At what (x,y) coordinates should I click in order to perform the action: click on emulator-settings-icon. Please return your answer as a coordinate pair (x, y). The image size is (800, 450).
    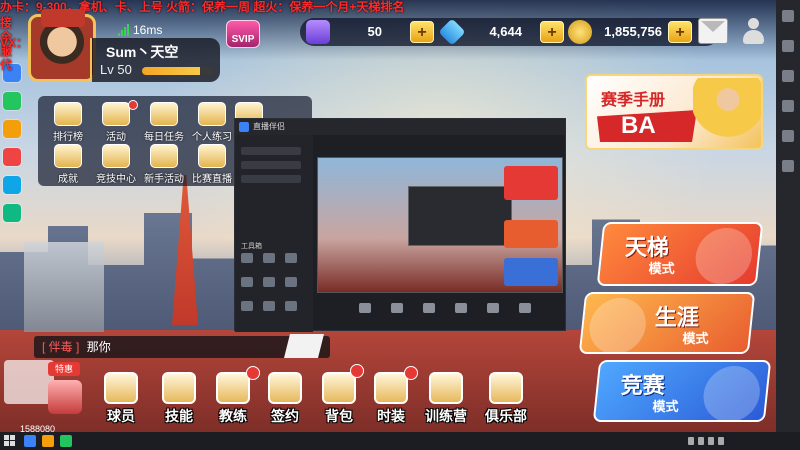
    Looking at the image, I should click on (788, 166).